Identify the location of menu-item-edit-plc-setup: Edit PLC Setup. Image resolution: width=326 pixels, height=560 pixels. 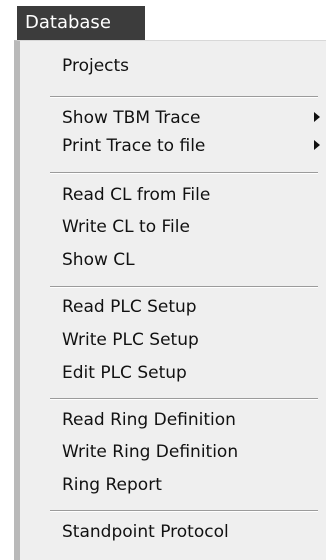
(124, 373).